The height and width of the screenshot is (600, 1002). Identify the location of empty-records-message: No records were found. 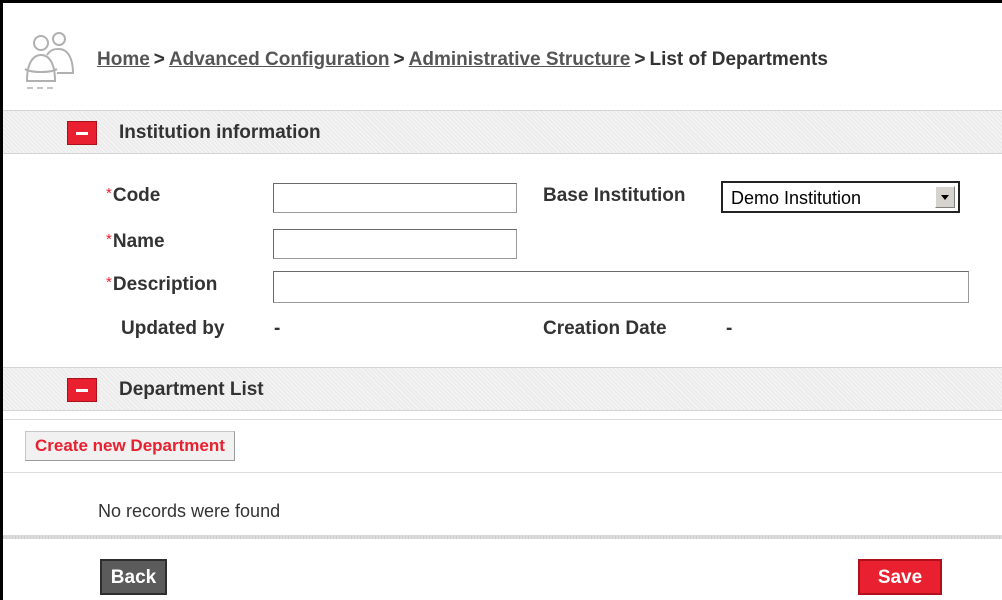
(189, 511).